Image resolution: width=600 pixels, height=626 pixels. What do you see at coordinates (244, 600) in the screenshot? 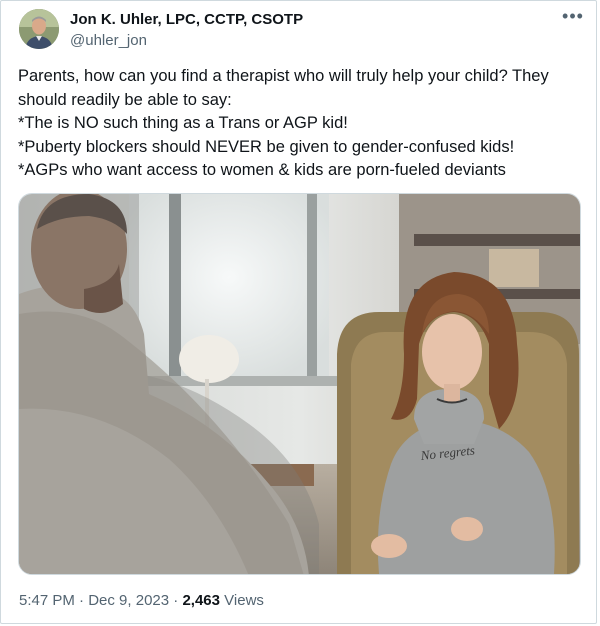
I see `views-label: Views` at bounding box center [244, 600].